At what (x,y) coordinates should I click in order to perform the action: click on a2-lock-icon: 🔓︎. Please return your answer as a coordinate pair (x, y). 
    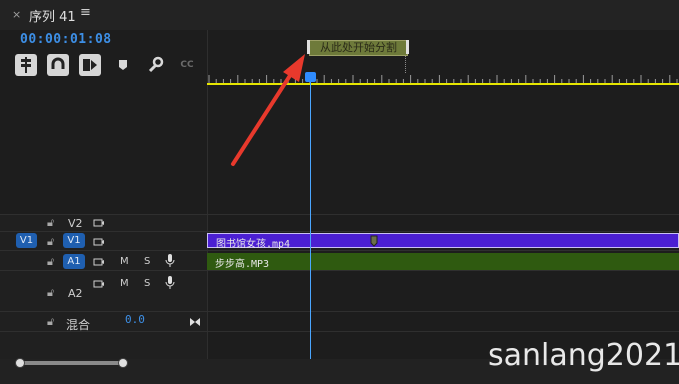
    Looking at the image, I should click on (50, 293).